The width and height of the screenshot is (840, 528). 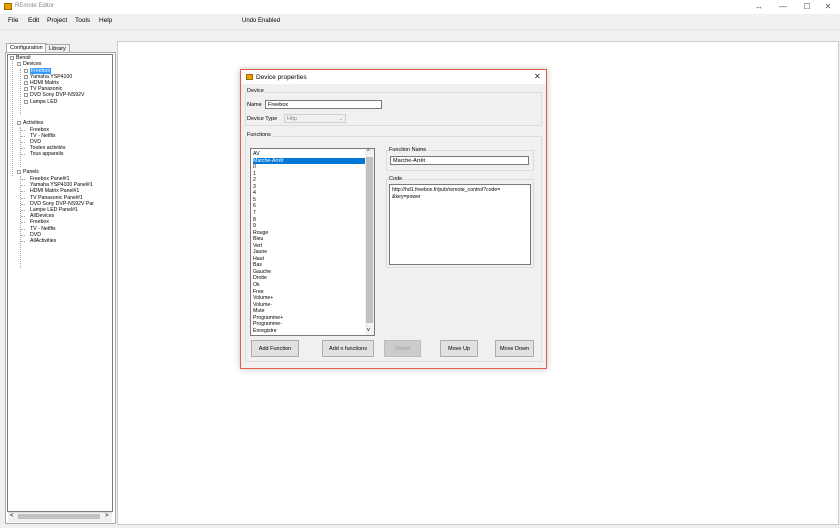 What do you see at coordinates (257, 246) in the screenshot?
I see `function-list-item: Vert` at bounding box center [257, 246].